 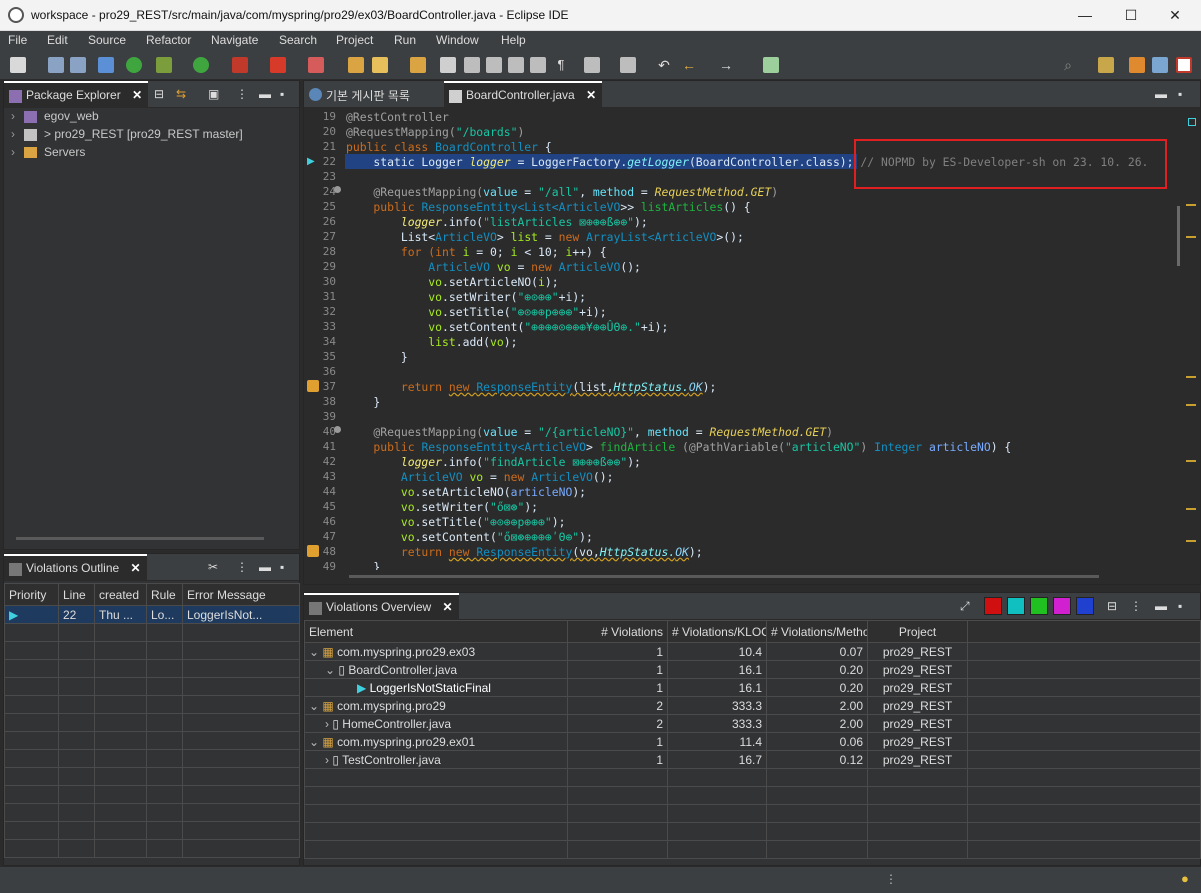 What do you see at coordinates (240, 65) in the screenshot?
I see `external-tools-icon` at bounding box center [240, 65].